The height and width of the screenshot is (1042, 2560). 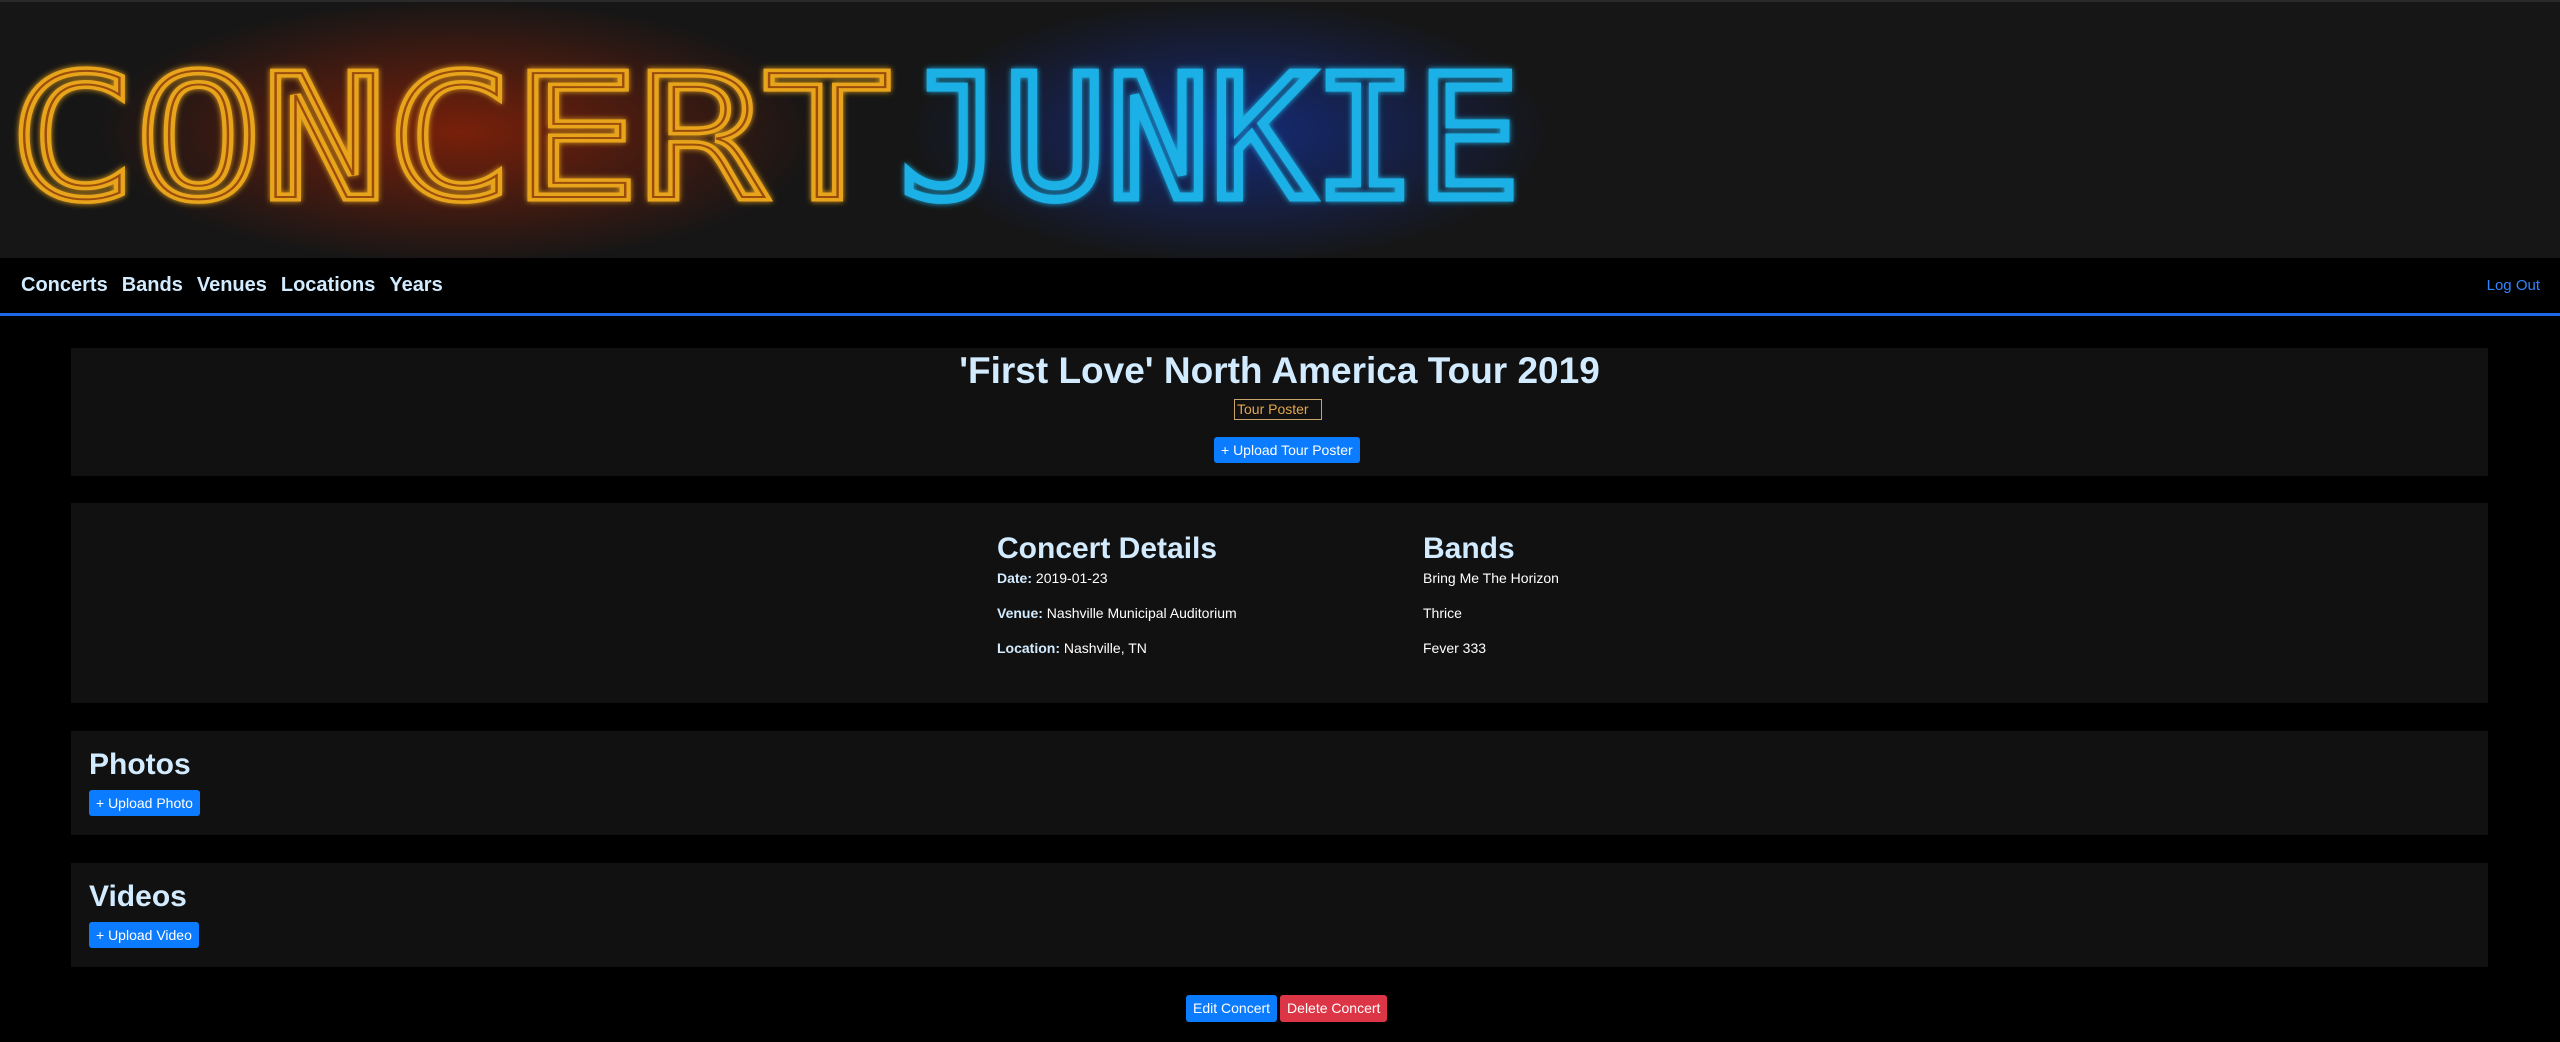 I want to click on videos-section: Videos + Upload Video, so click(x=1279, y=915).